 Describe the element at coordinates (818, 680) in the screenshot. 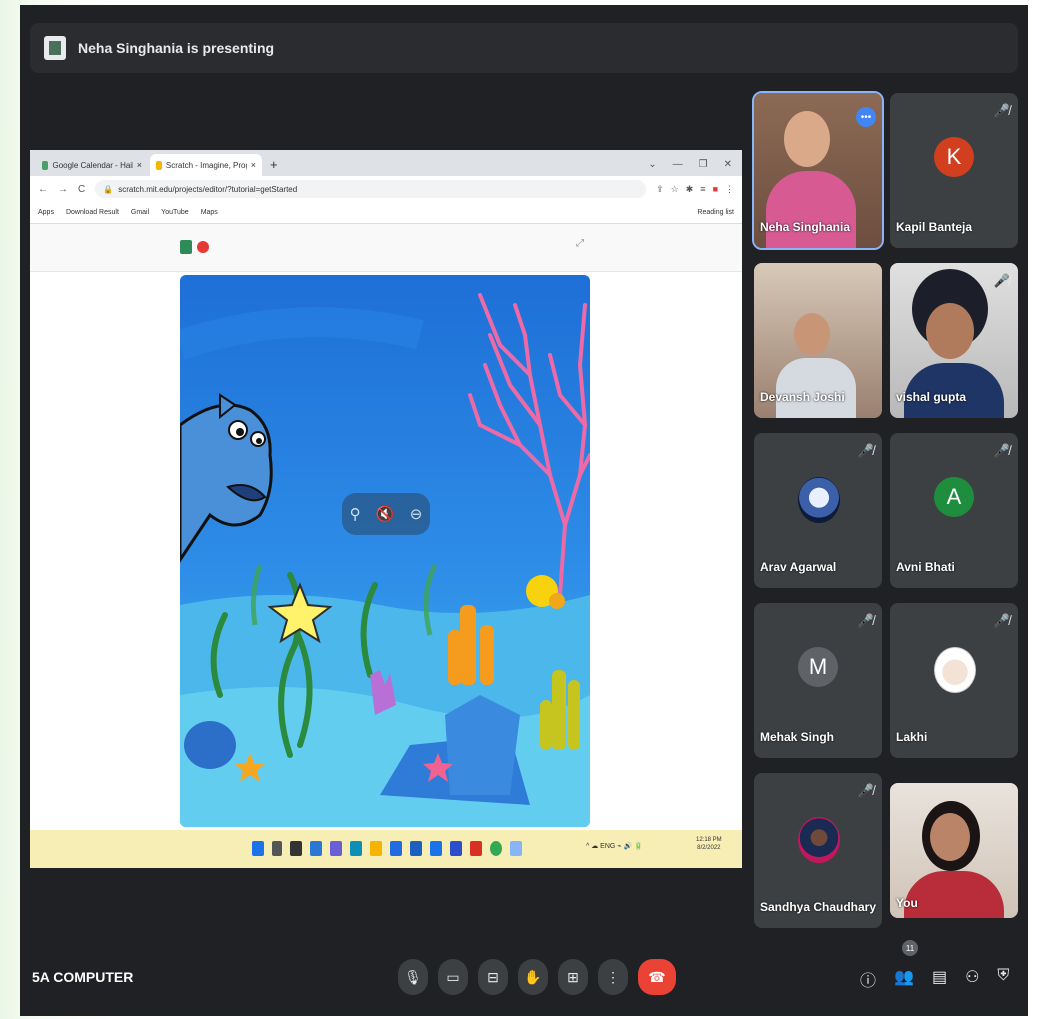

I see `participant-tile-mehak-singh: 🎤̸ M Mehak Singh` at that location.